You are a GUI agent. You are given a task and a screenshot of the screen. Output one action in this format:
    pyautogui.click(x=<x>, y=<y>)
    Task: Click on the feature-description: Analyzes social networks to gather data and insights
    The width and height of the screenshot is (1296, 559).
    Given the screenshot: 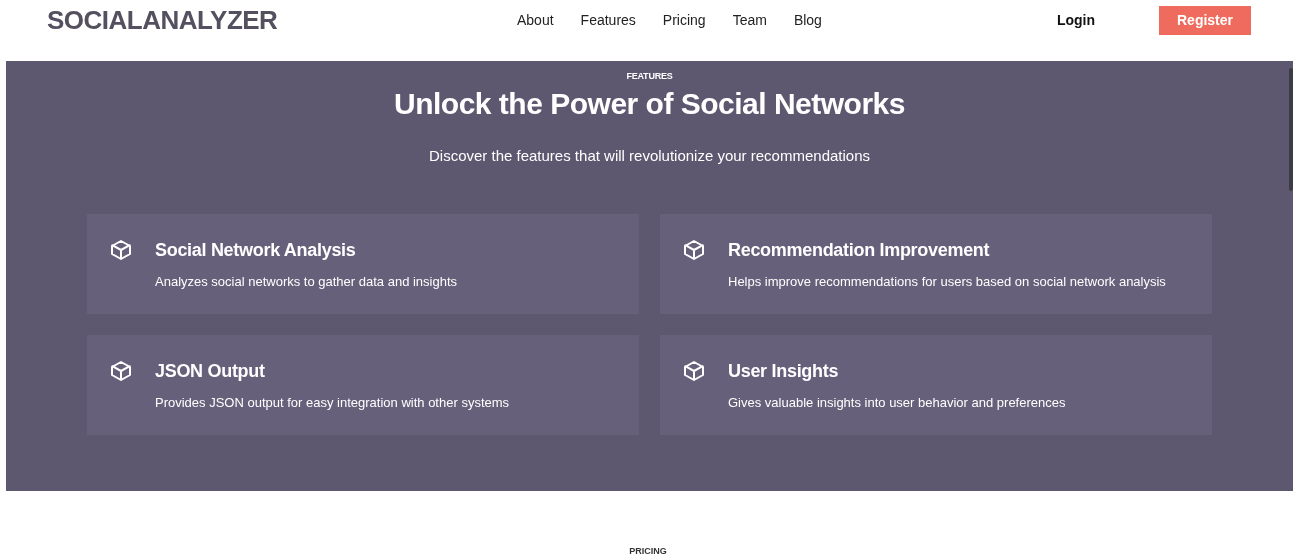 What is the action you would take?
    pyautogui.click(x=307, y=281)
    